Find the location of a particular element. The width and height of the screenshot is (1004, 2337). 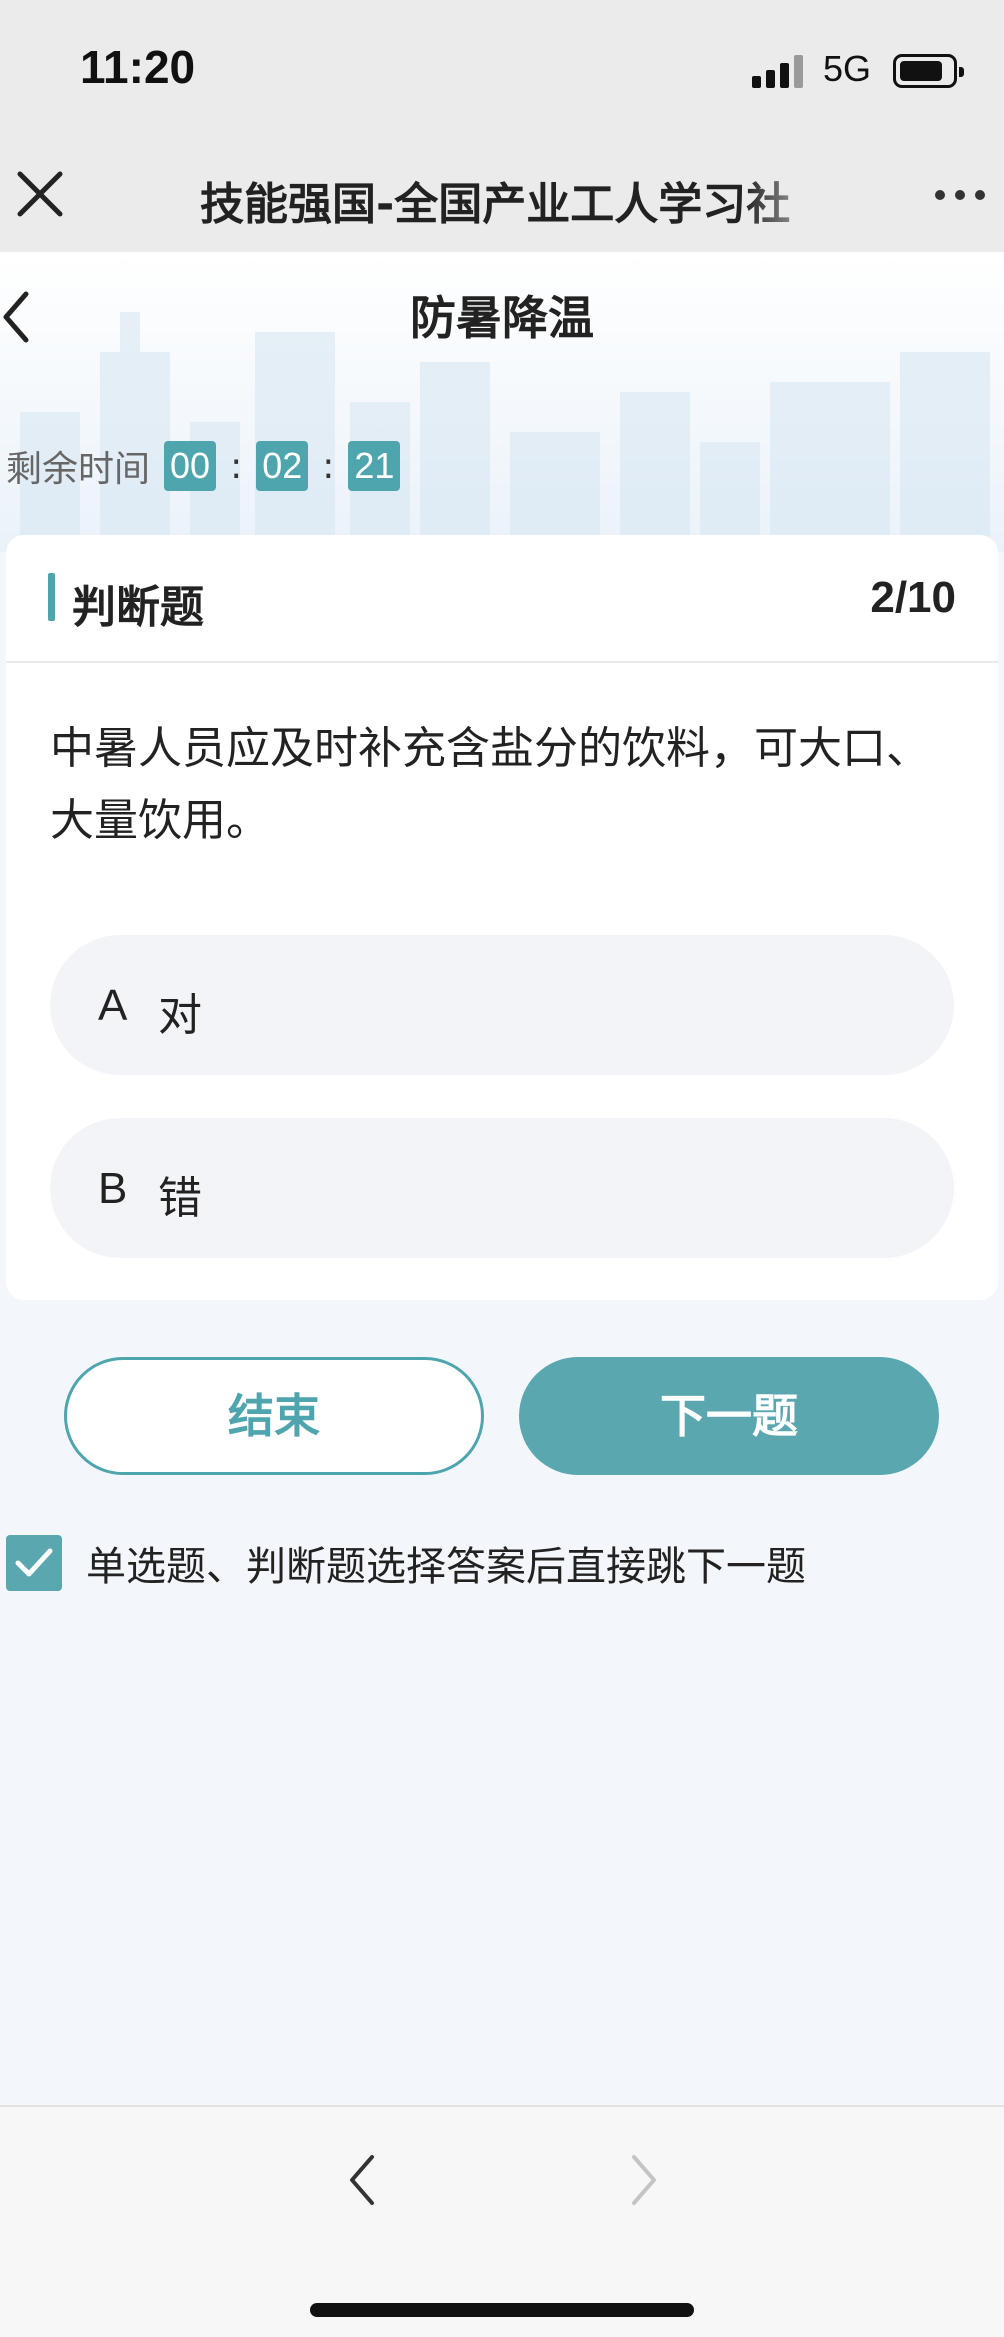

option-key: A is located at coordinates (113, 1005).